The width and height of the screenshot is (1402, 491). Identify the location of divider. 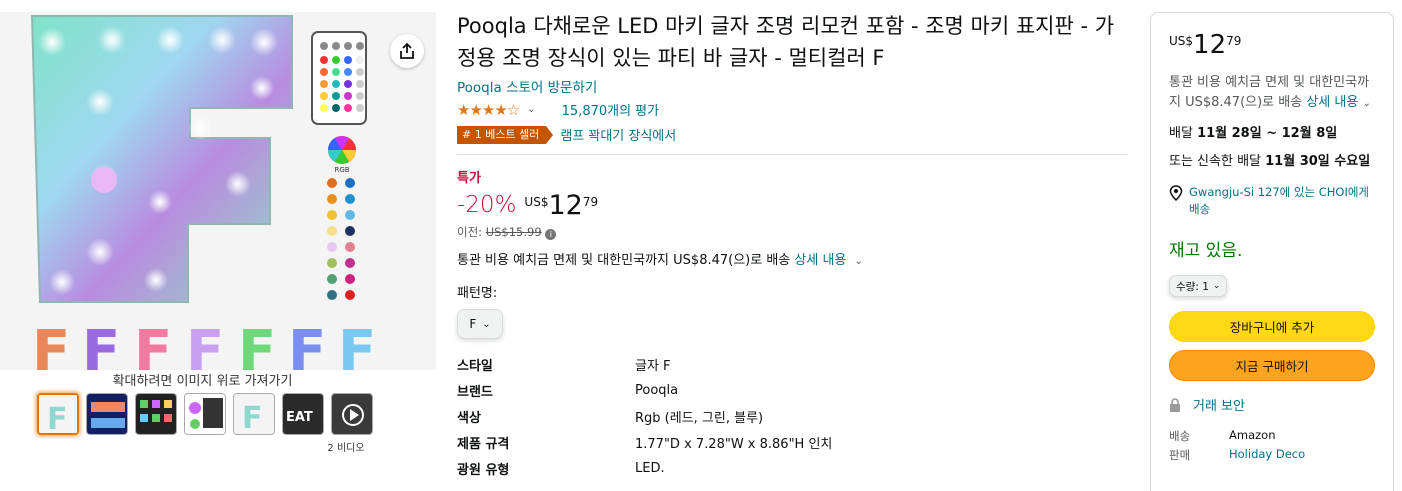
(792, 154).